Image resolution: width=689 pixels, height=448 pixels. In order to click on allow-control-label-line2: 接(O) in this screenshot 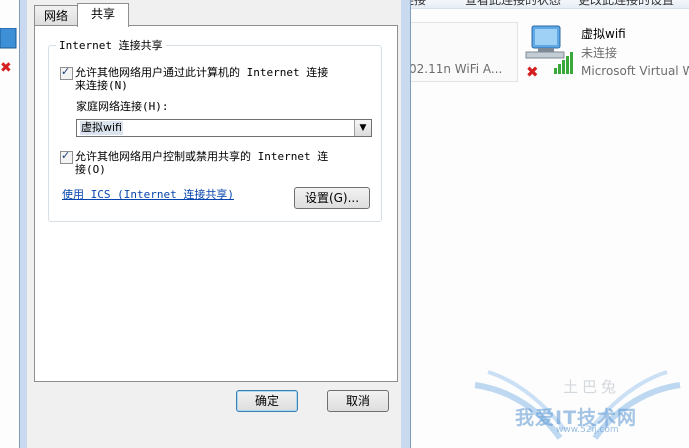, I will do `click(90, 169)`.